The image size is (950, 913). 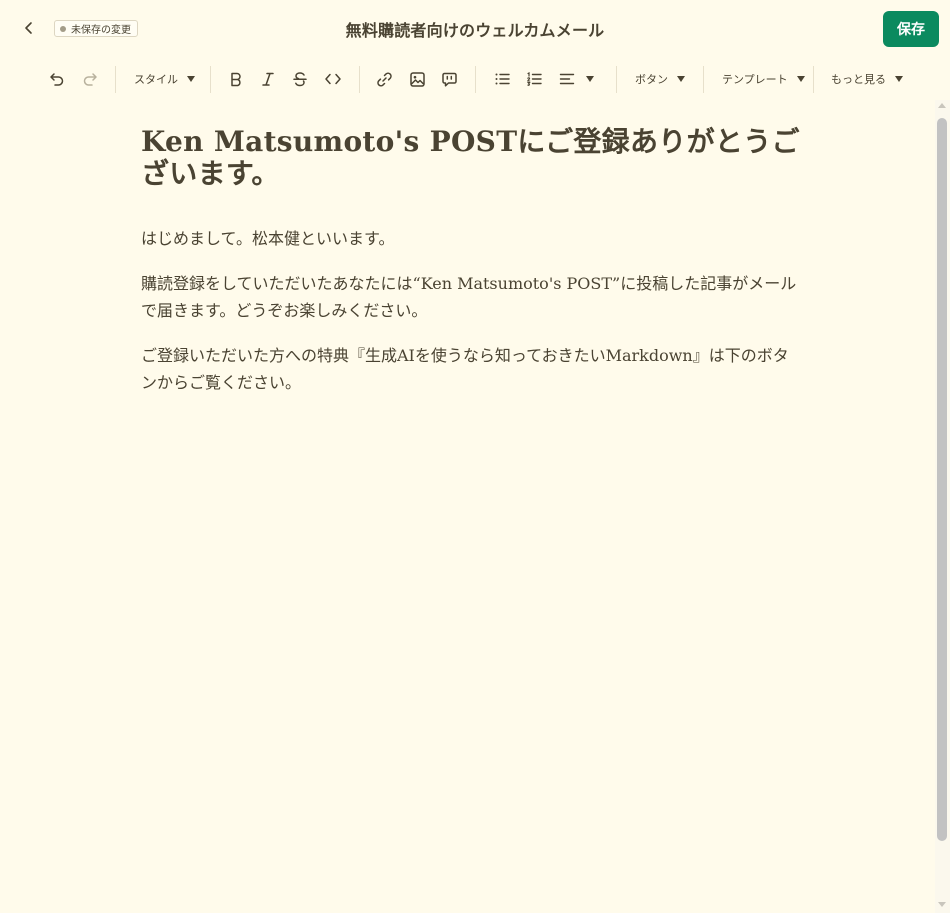 I want to click on formatting-toolbar: スタイル ボタン テンプレート もっと見る, so click(x=475, y=79).